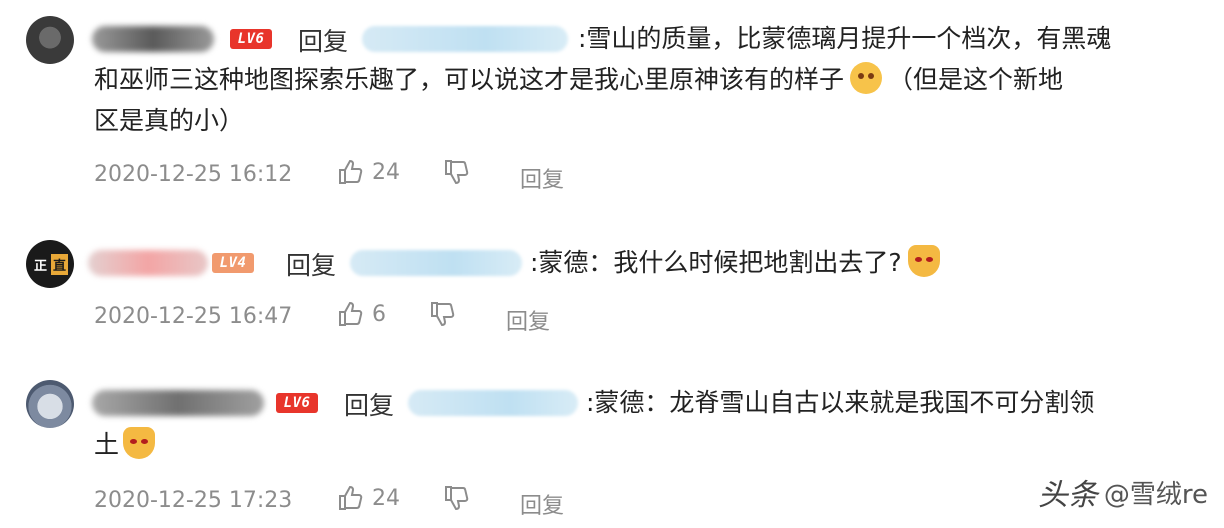 The width and height of the screenshot is (1224, 528). Describe the element at coordinates (716, 262) in the screenshot. I see `comment-text-line: :蒙德：我什么时候把地割出去了?` at that location.